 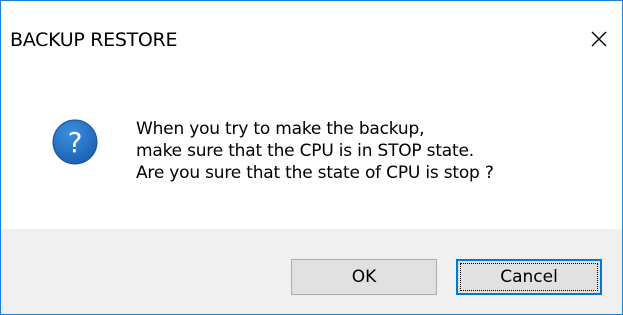 I want to click on close-button, so click(x=599, y=39).